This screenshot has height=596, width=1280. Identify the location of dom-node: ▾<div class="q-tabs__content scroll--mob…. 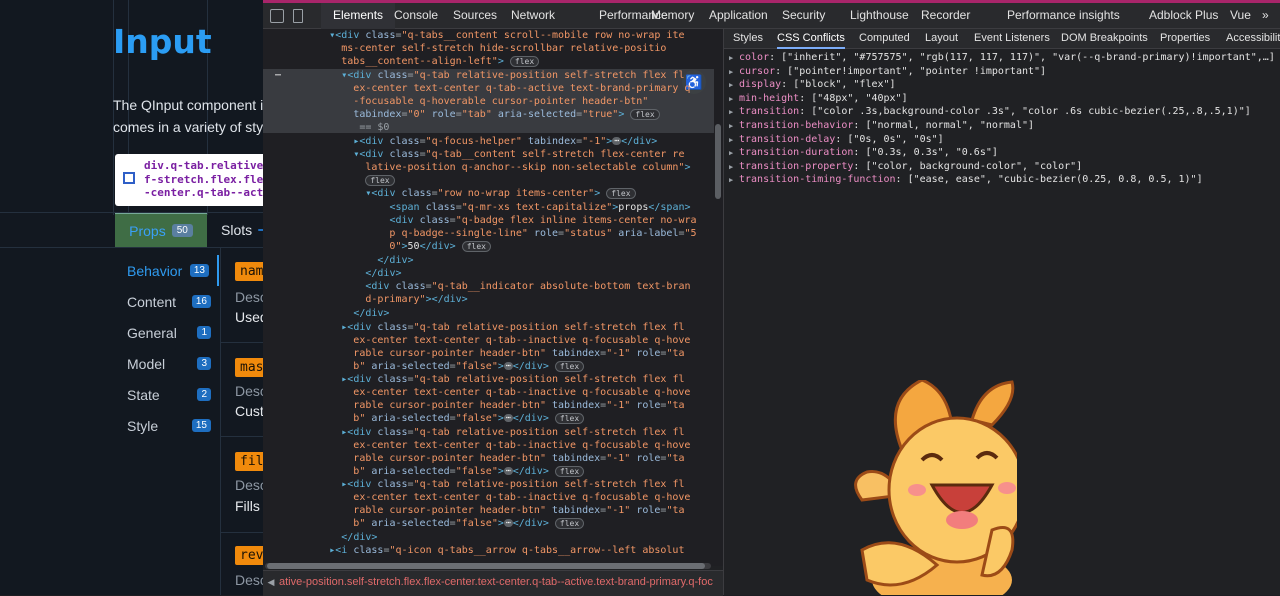
(489, 35).